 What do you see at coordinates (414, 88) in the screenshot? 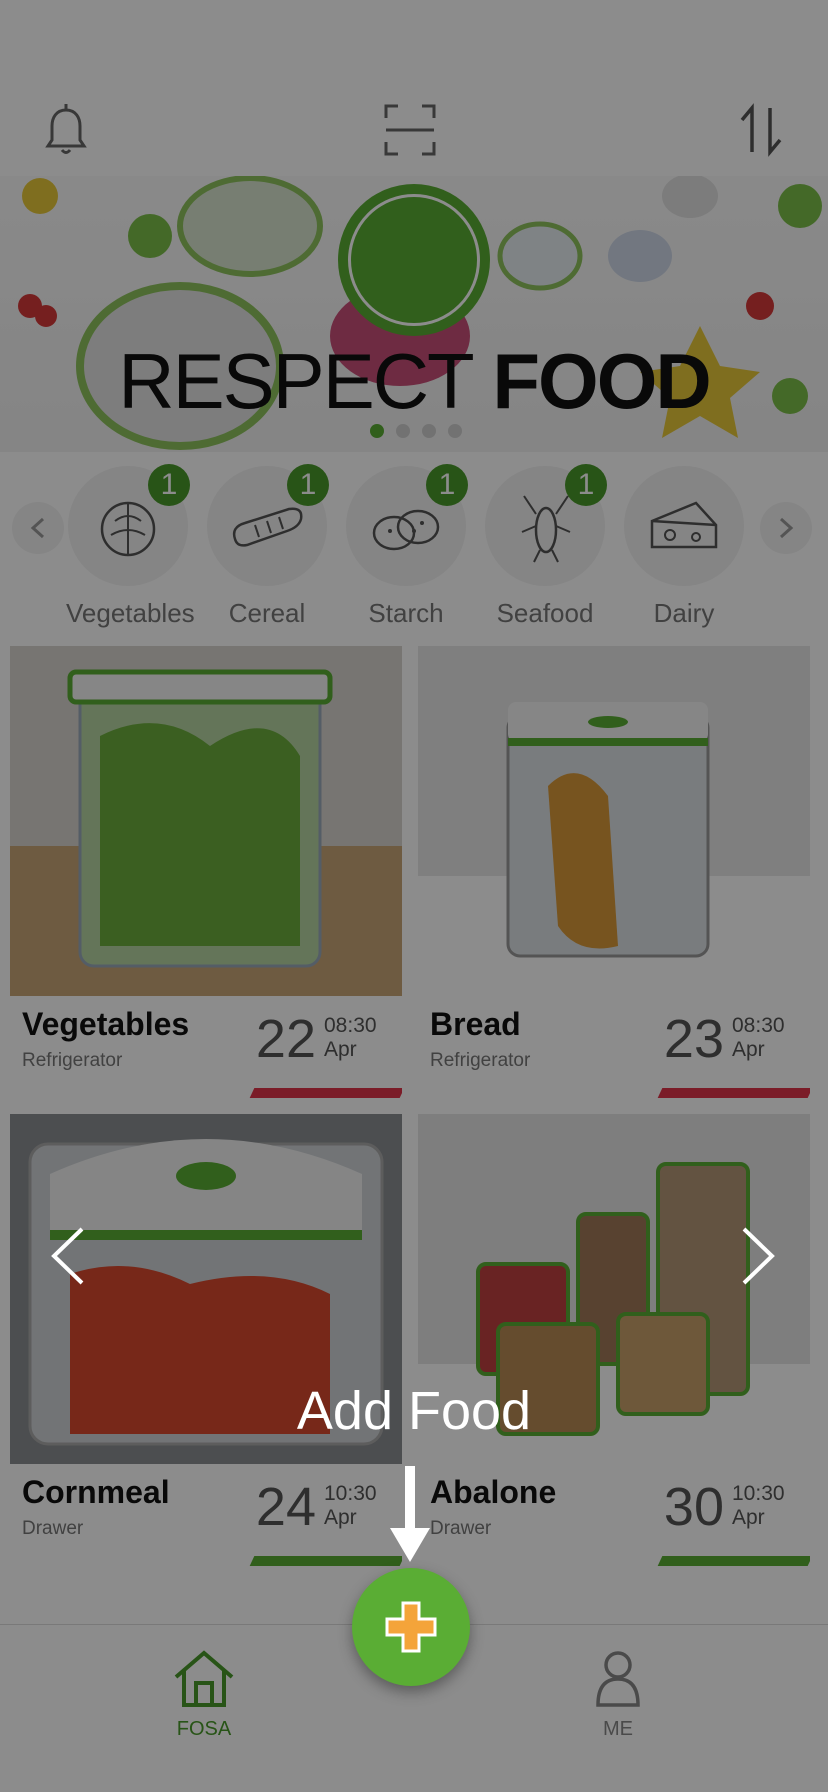
I see `top-bar` at bounding box center [414, 88].